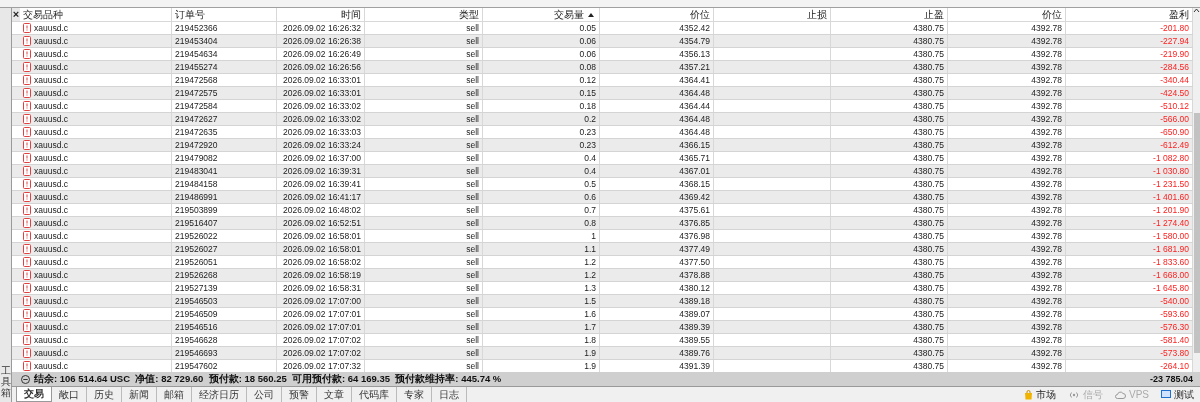 This screenshot has height=402, width=1200. I want to click on table-cell: 219484158, so click(224, 184).